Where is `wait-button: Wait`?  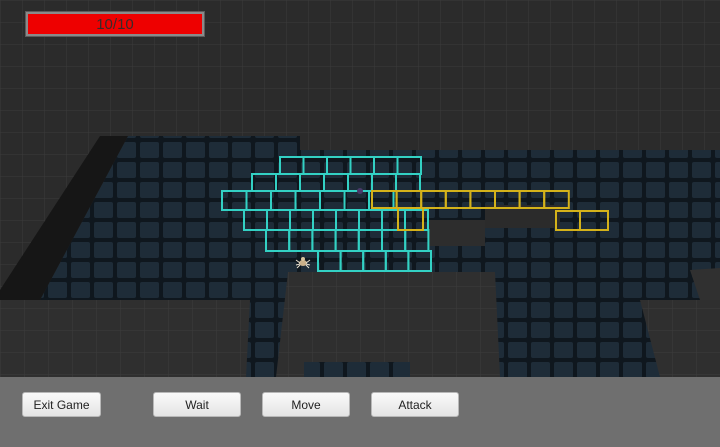 wait-button: Wait is located at coordinates (197, 404).